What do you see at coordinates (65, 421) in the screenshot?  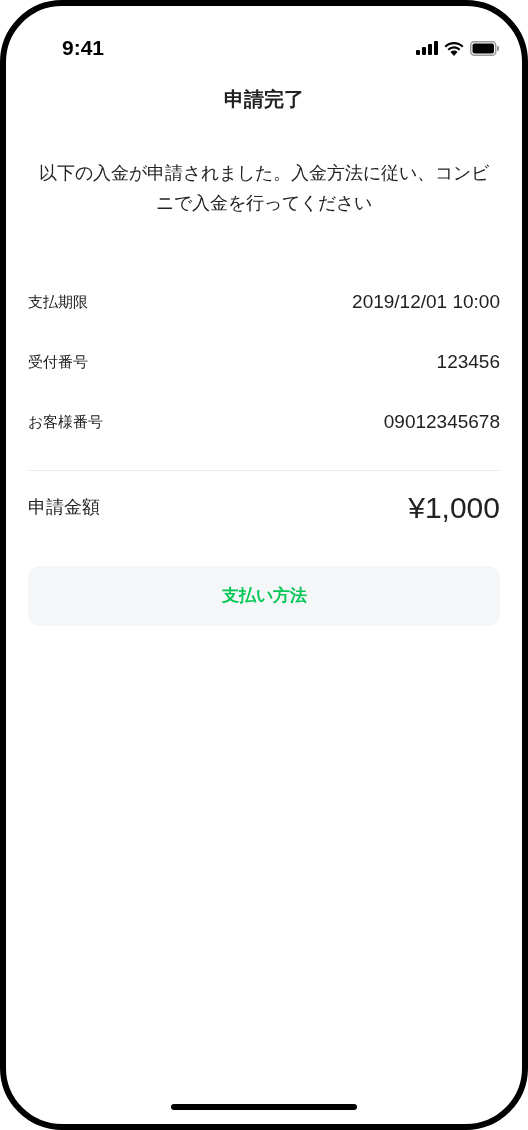 I see `detail-label: お客様番号` at bounding box center [65, 421].